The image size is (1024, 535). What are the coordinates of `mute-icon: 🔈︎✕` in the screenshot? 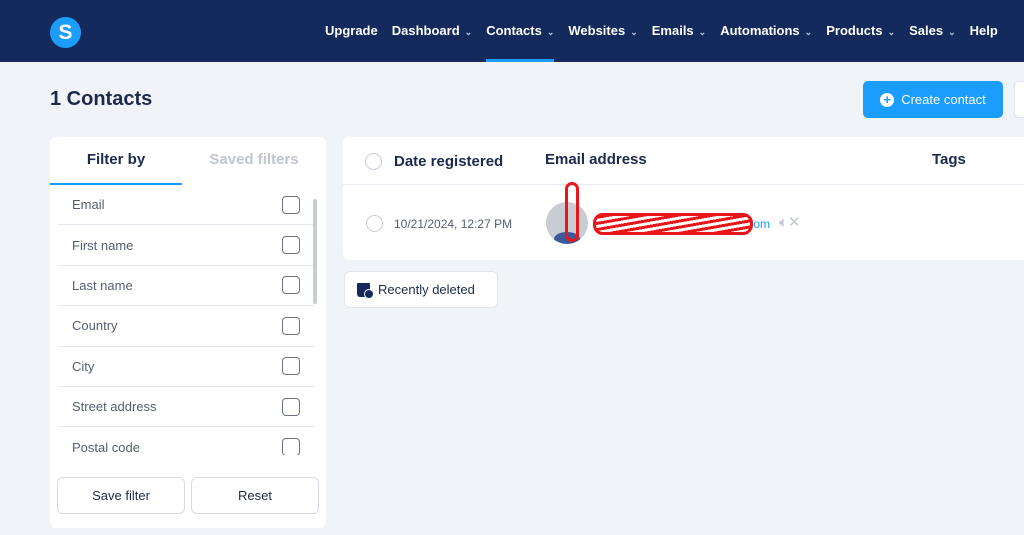 It's located at (790, 222).